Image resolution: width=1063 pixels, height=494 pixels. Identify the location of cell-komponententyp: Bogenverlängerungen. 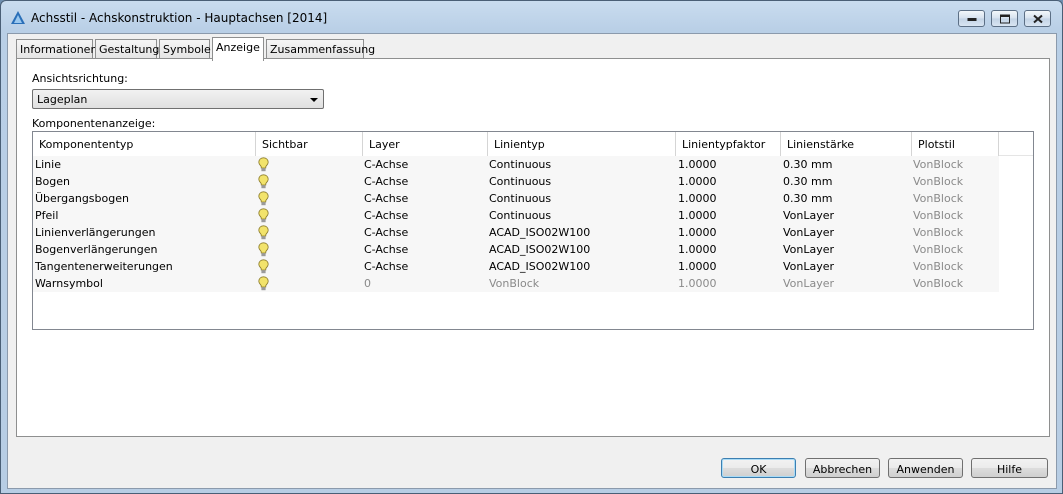
(96, 249).